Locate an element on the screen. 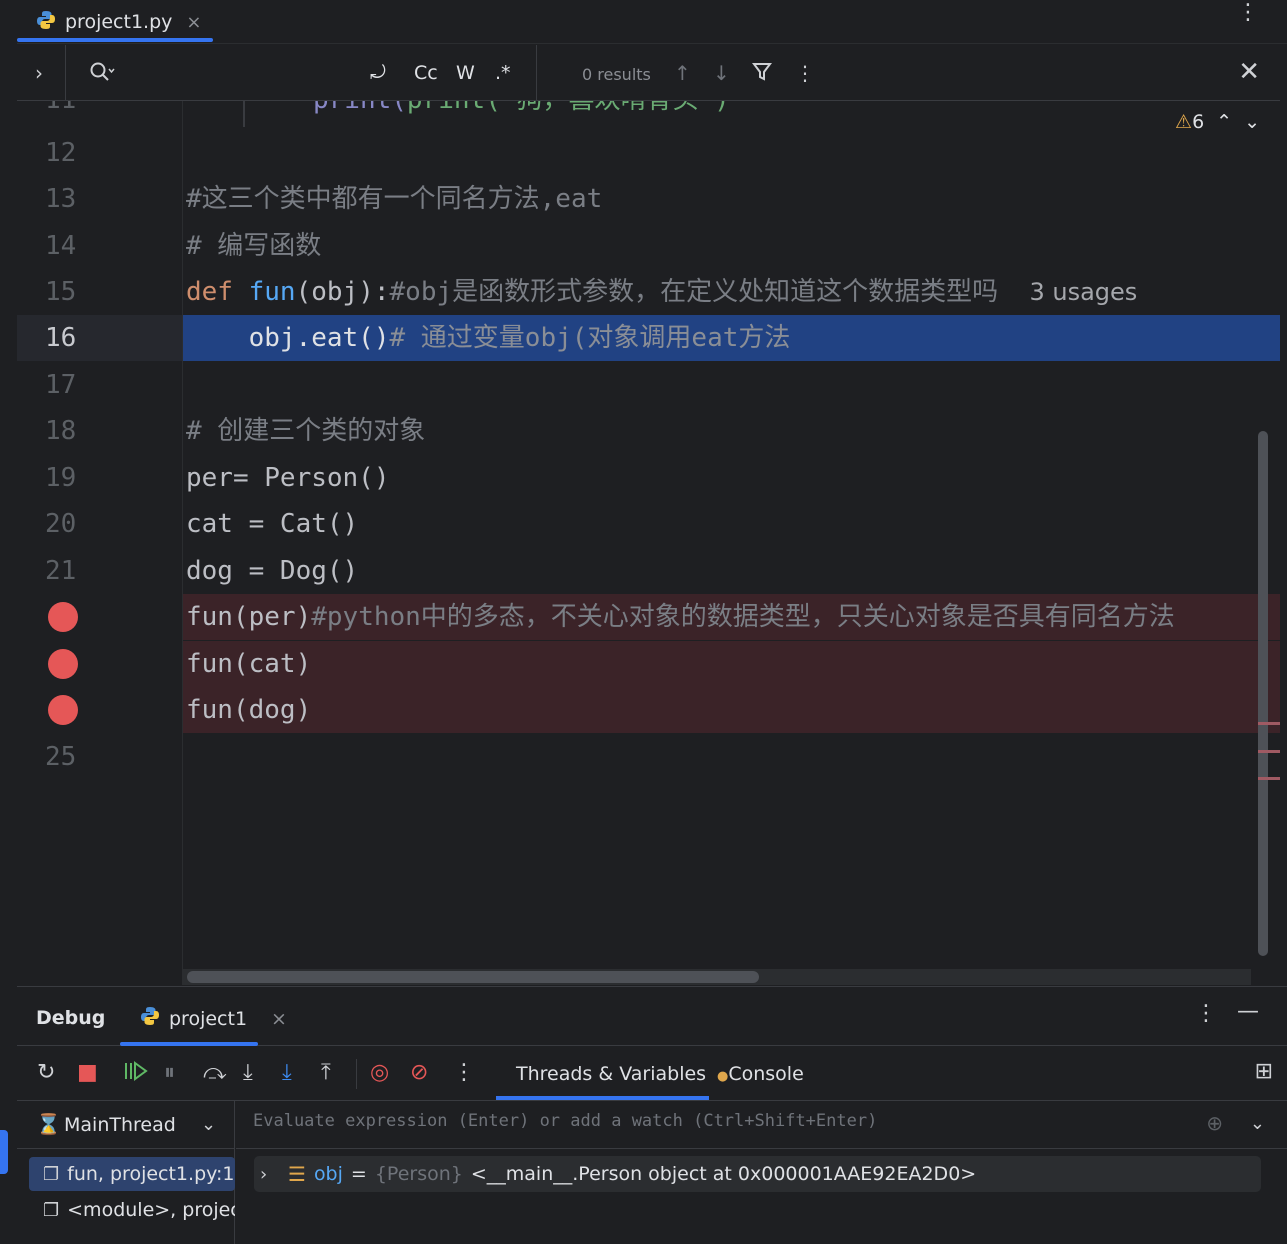 The height and width of the screenshot is (1244, 1287). tab-threads-variables: Threads & Variables is located at coordinates (611, 1074).